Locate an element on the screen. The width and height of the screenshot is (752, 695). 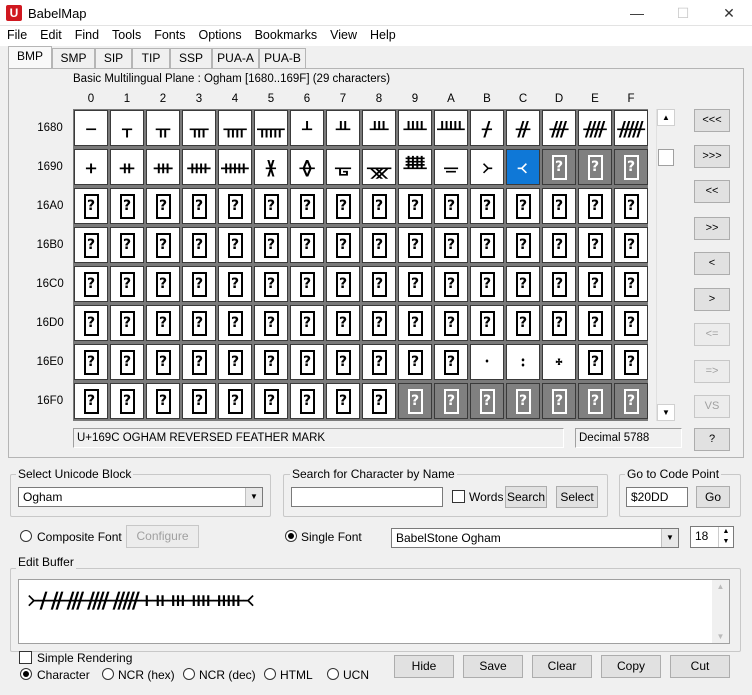
character-cell: ᚑ is located at coordinates (127, 167).